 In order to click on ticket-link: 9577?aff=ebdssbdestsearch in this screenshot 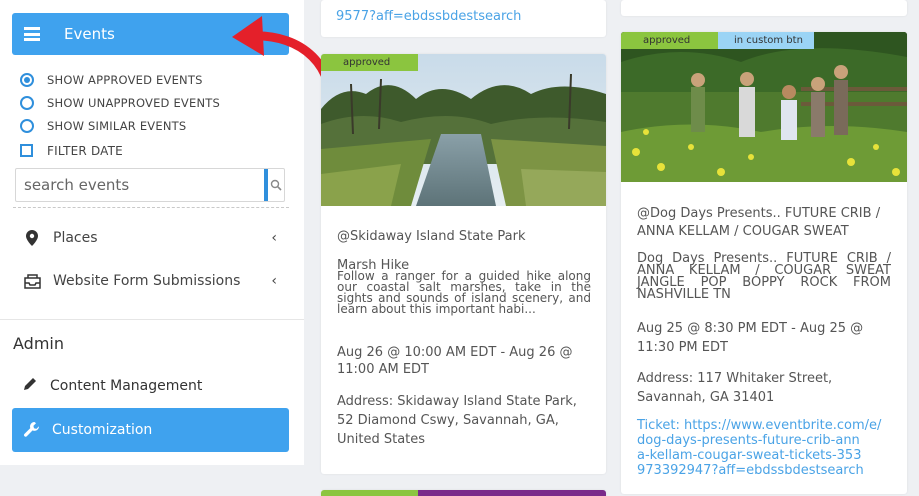, I will do `click(428, 16)`.